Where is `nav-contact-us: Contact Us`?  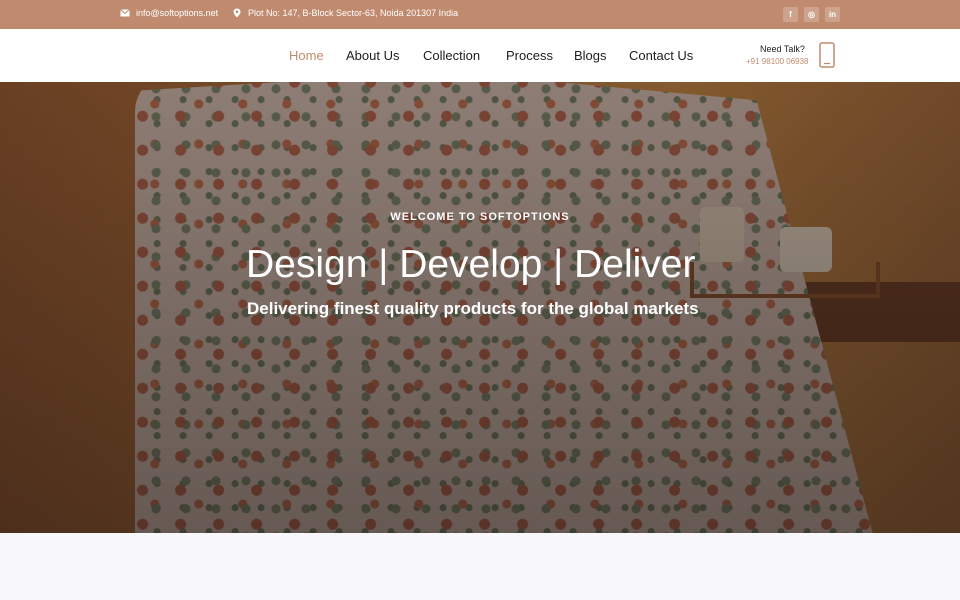
nav-contact-us: Contact Us is located at coordinates (661, 55).